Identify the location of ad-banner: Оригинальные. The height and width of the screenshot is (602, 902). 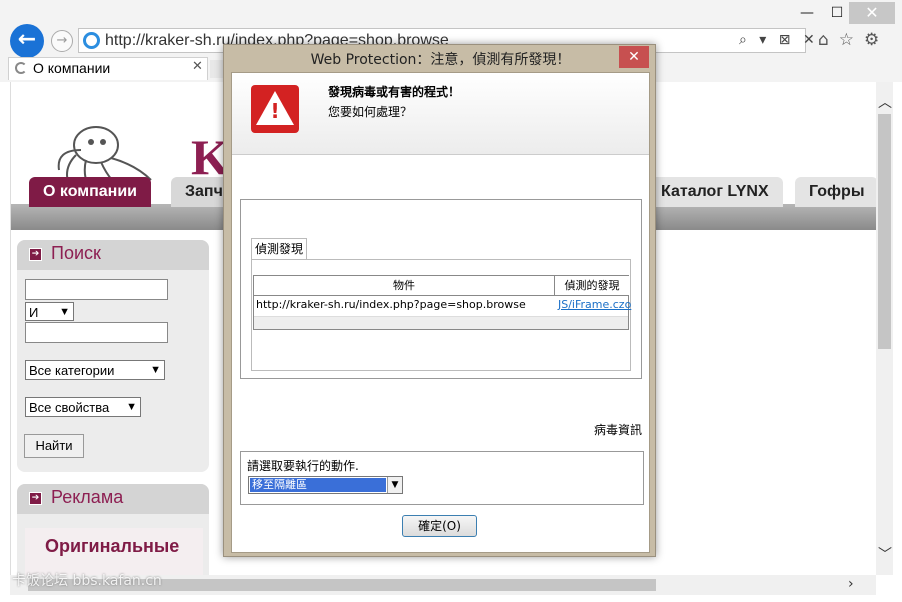
(114, 551).